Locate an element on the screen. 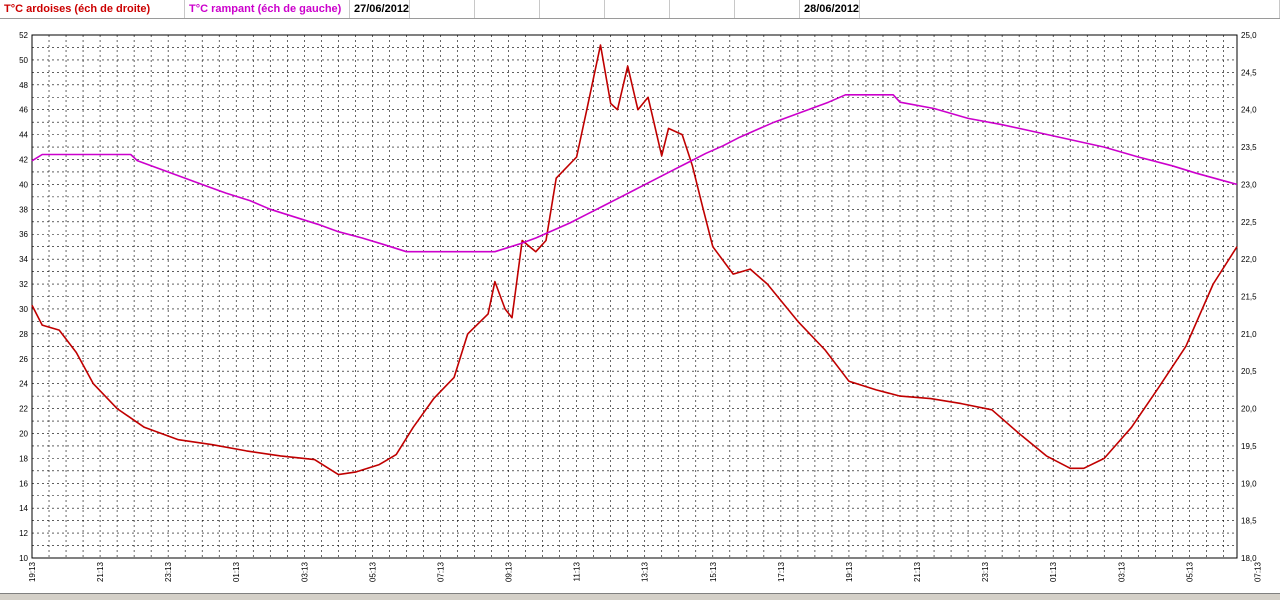 This screenshot has width=1280, height=600. left-tick-label: 34 is located at coordinates (23, 259).